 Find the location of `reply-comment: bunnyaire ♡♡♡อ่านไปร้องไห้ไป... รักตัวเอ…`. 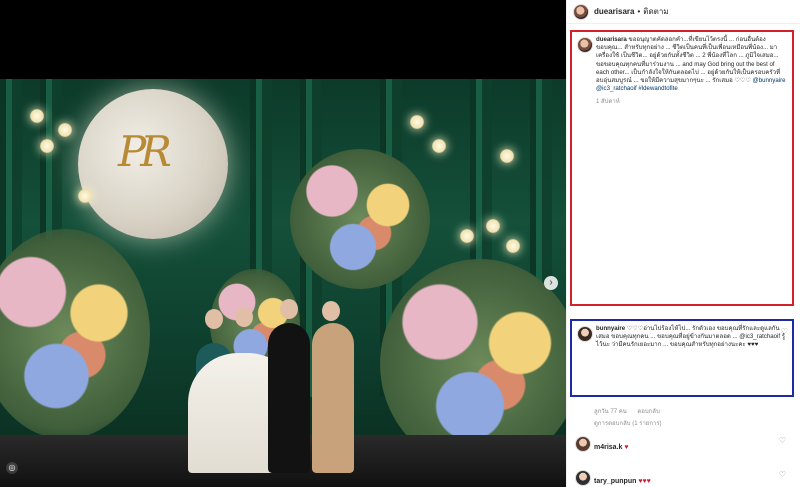

reply-comment: bunnyaire ♡♡♡อ่านไปร้องไห้ไป... รักตัวเอ… is located at coordinates (682, 358).